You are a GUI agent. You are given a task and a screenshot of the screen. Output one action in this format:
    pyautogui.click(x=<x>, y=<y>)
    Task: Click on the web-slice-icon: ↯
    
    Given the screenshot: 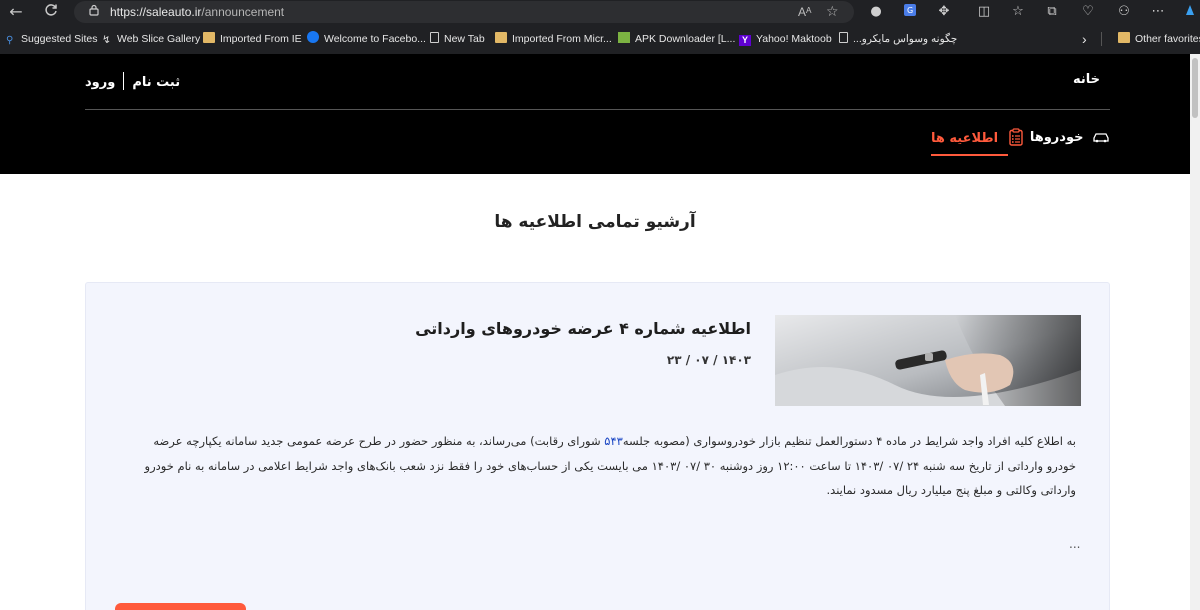 What is the action you would take?
    pyautogui.click(x=106, y=40)
    